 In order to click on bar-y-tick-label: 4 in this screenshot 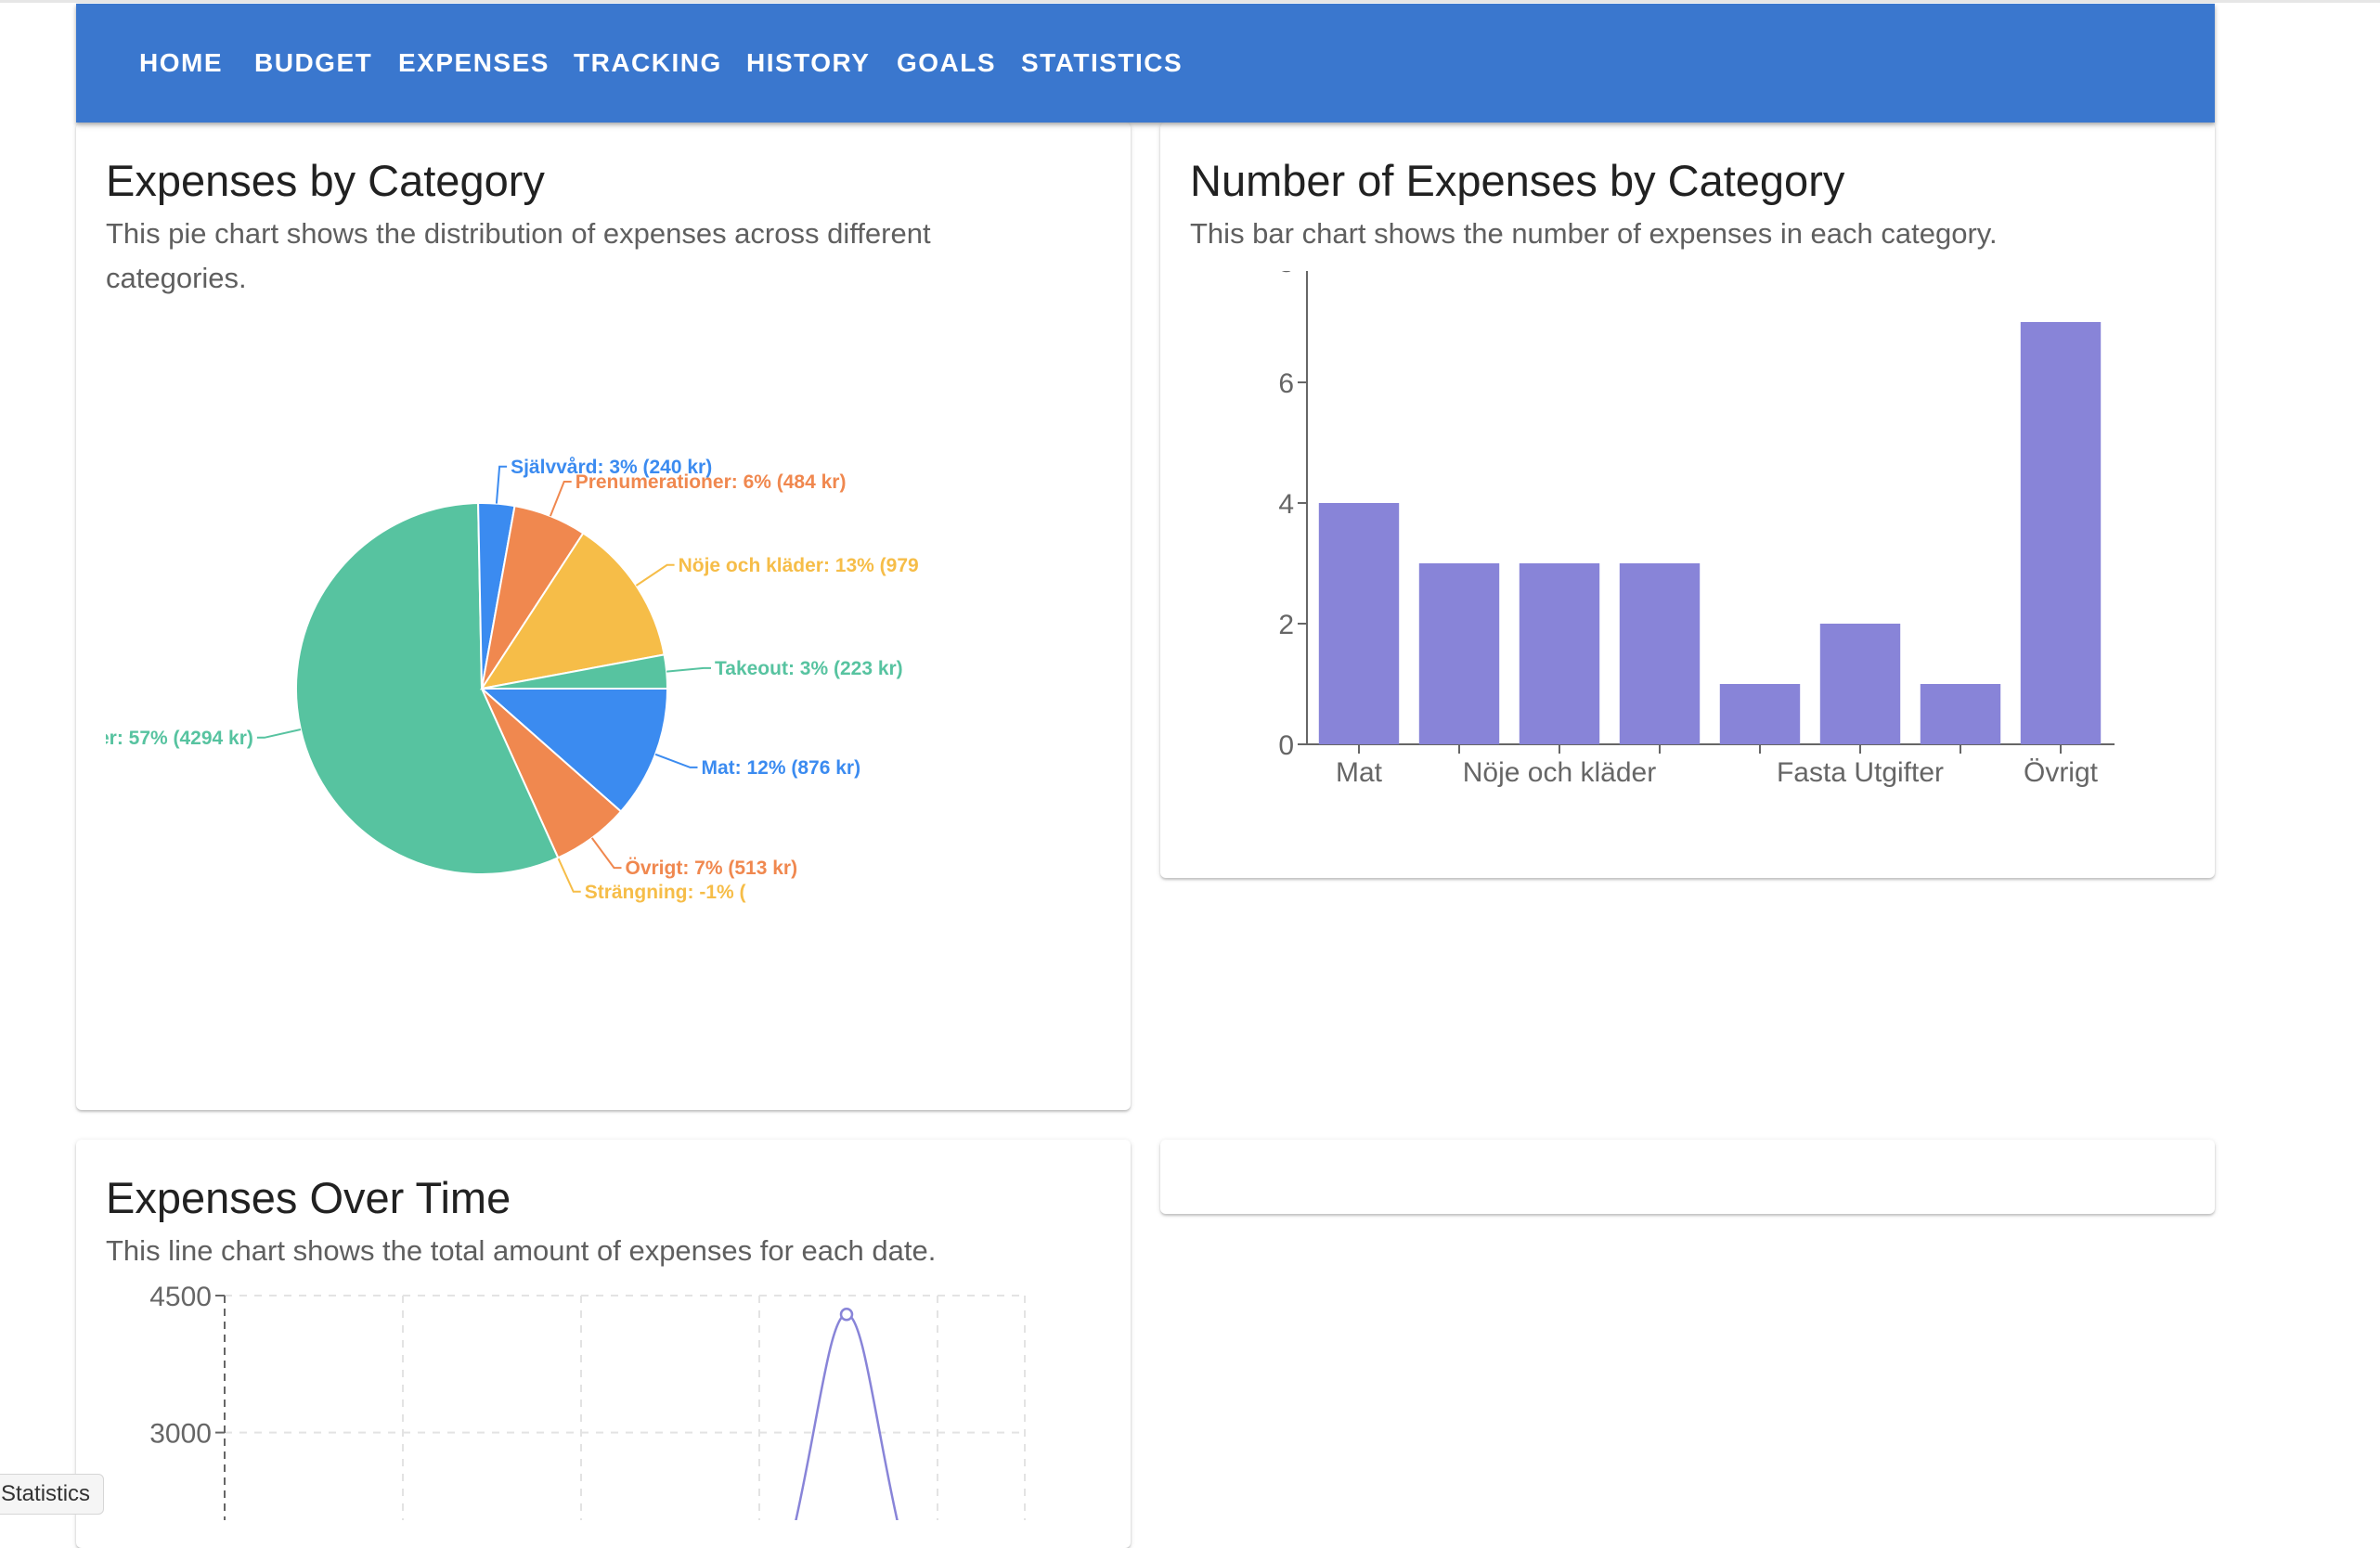, I will do `click(1286, 504)`.